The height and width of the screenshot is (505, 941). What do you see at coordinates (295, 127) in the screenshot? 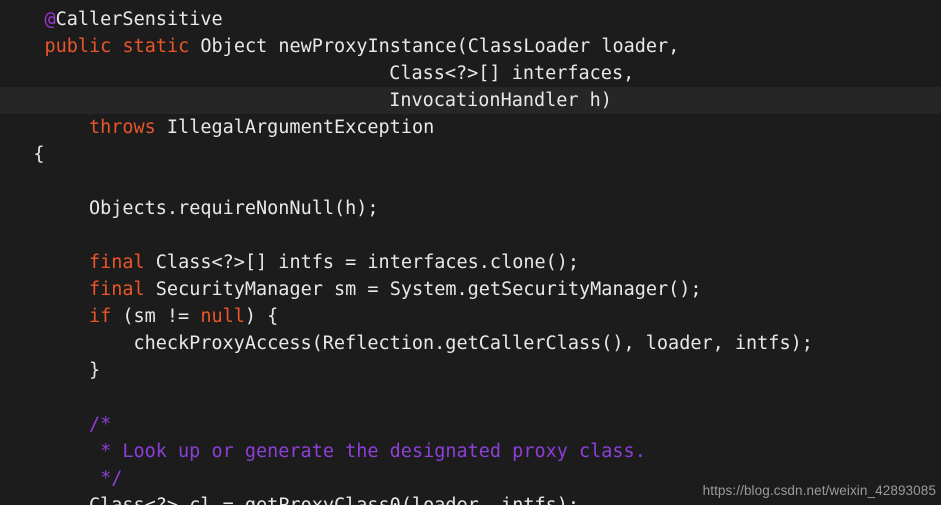
I see `code-token-plain: IllegalArgumentException` at bounding box center [295, 127].